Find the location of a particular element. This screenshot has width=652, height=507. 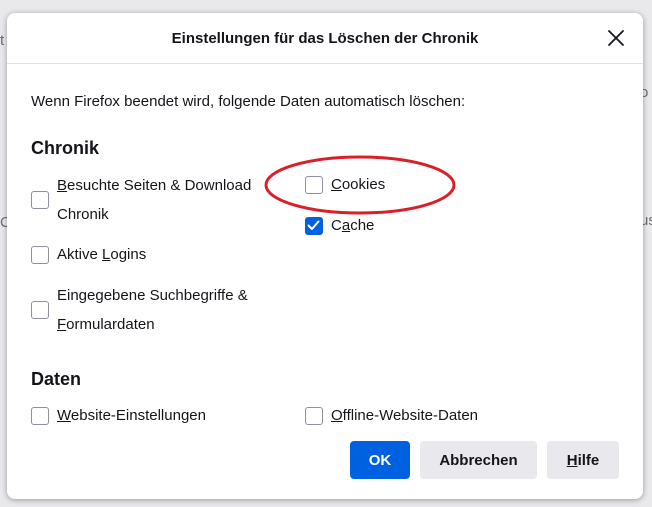

checkbox-offline-data-box is located at coordinates (314, 415).